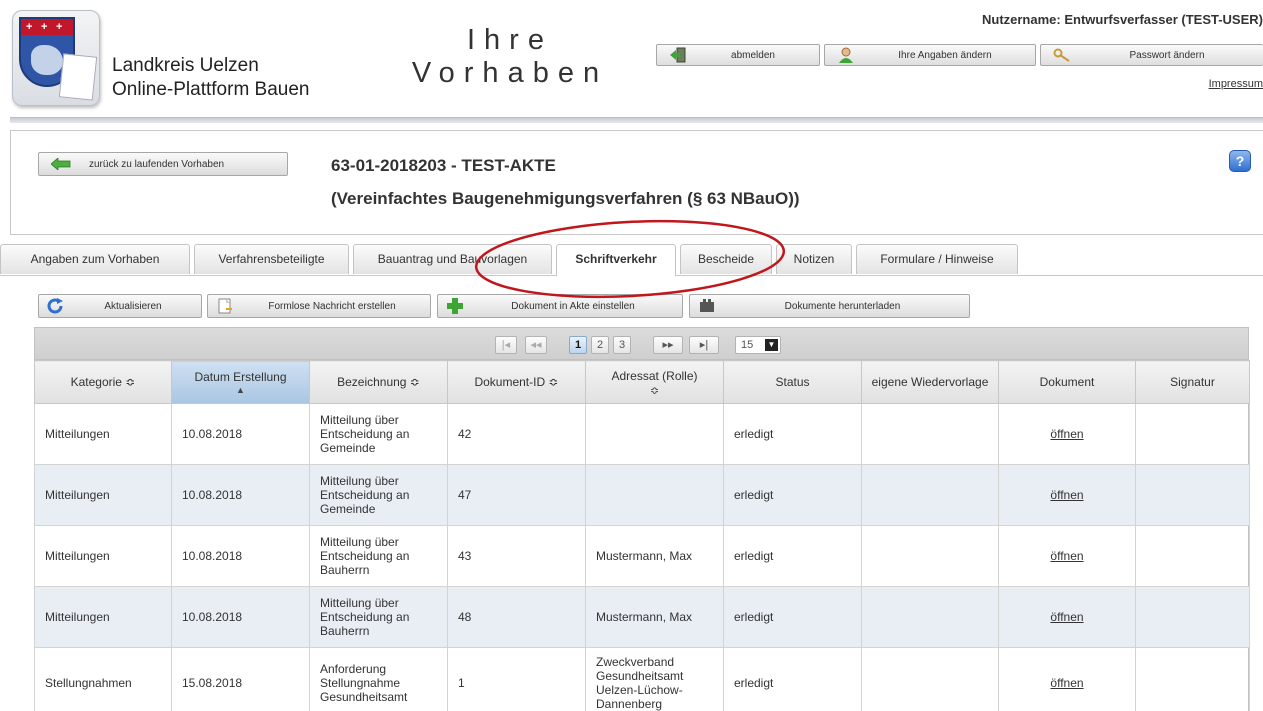 This screenshot has width=1263, height=711. What do you see at coordinates (516, 382) in the screenshot?
I see `column-header-dokument-id: Dokument-ID ≎` at bounding box center [516, 382].